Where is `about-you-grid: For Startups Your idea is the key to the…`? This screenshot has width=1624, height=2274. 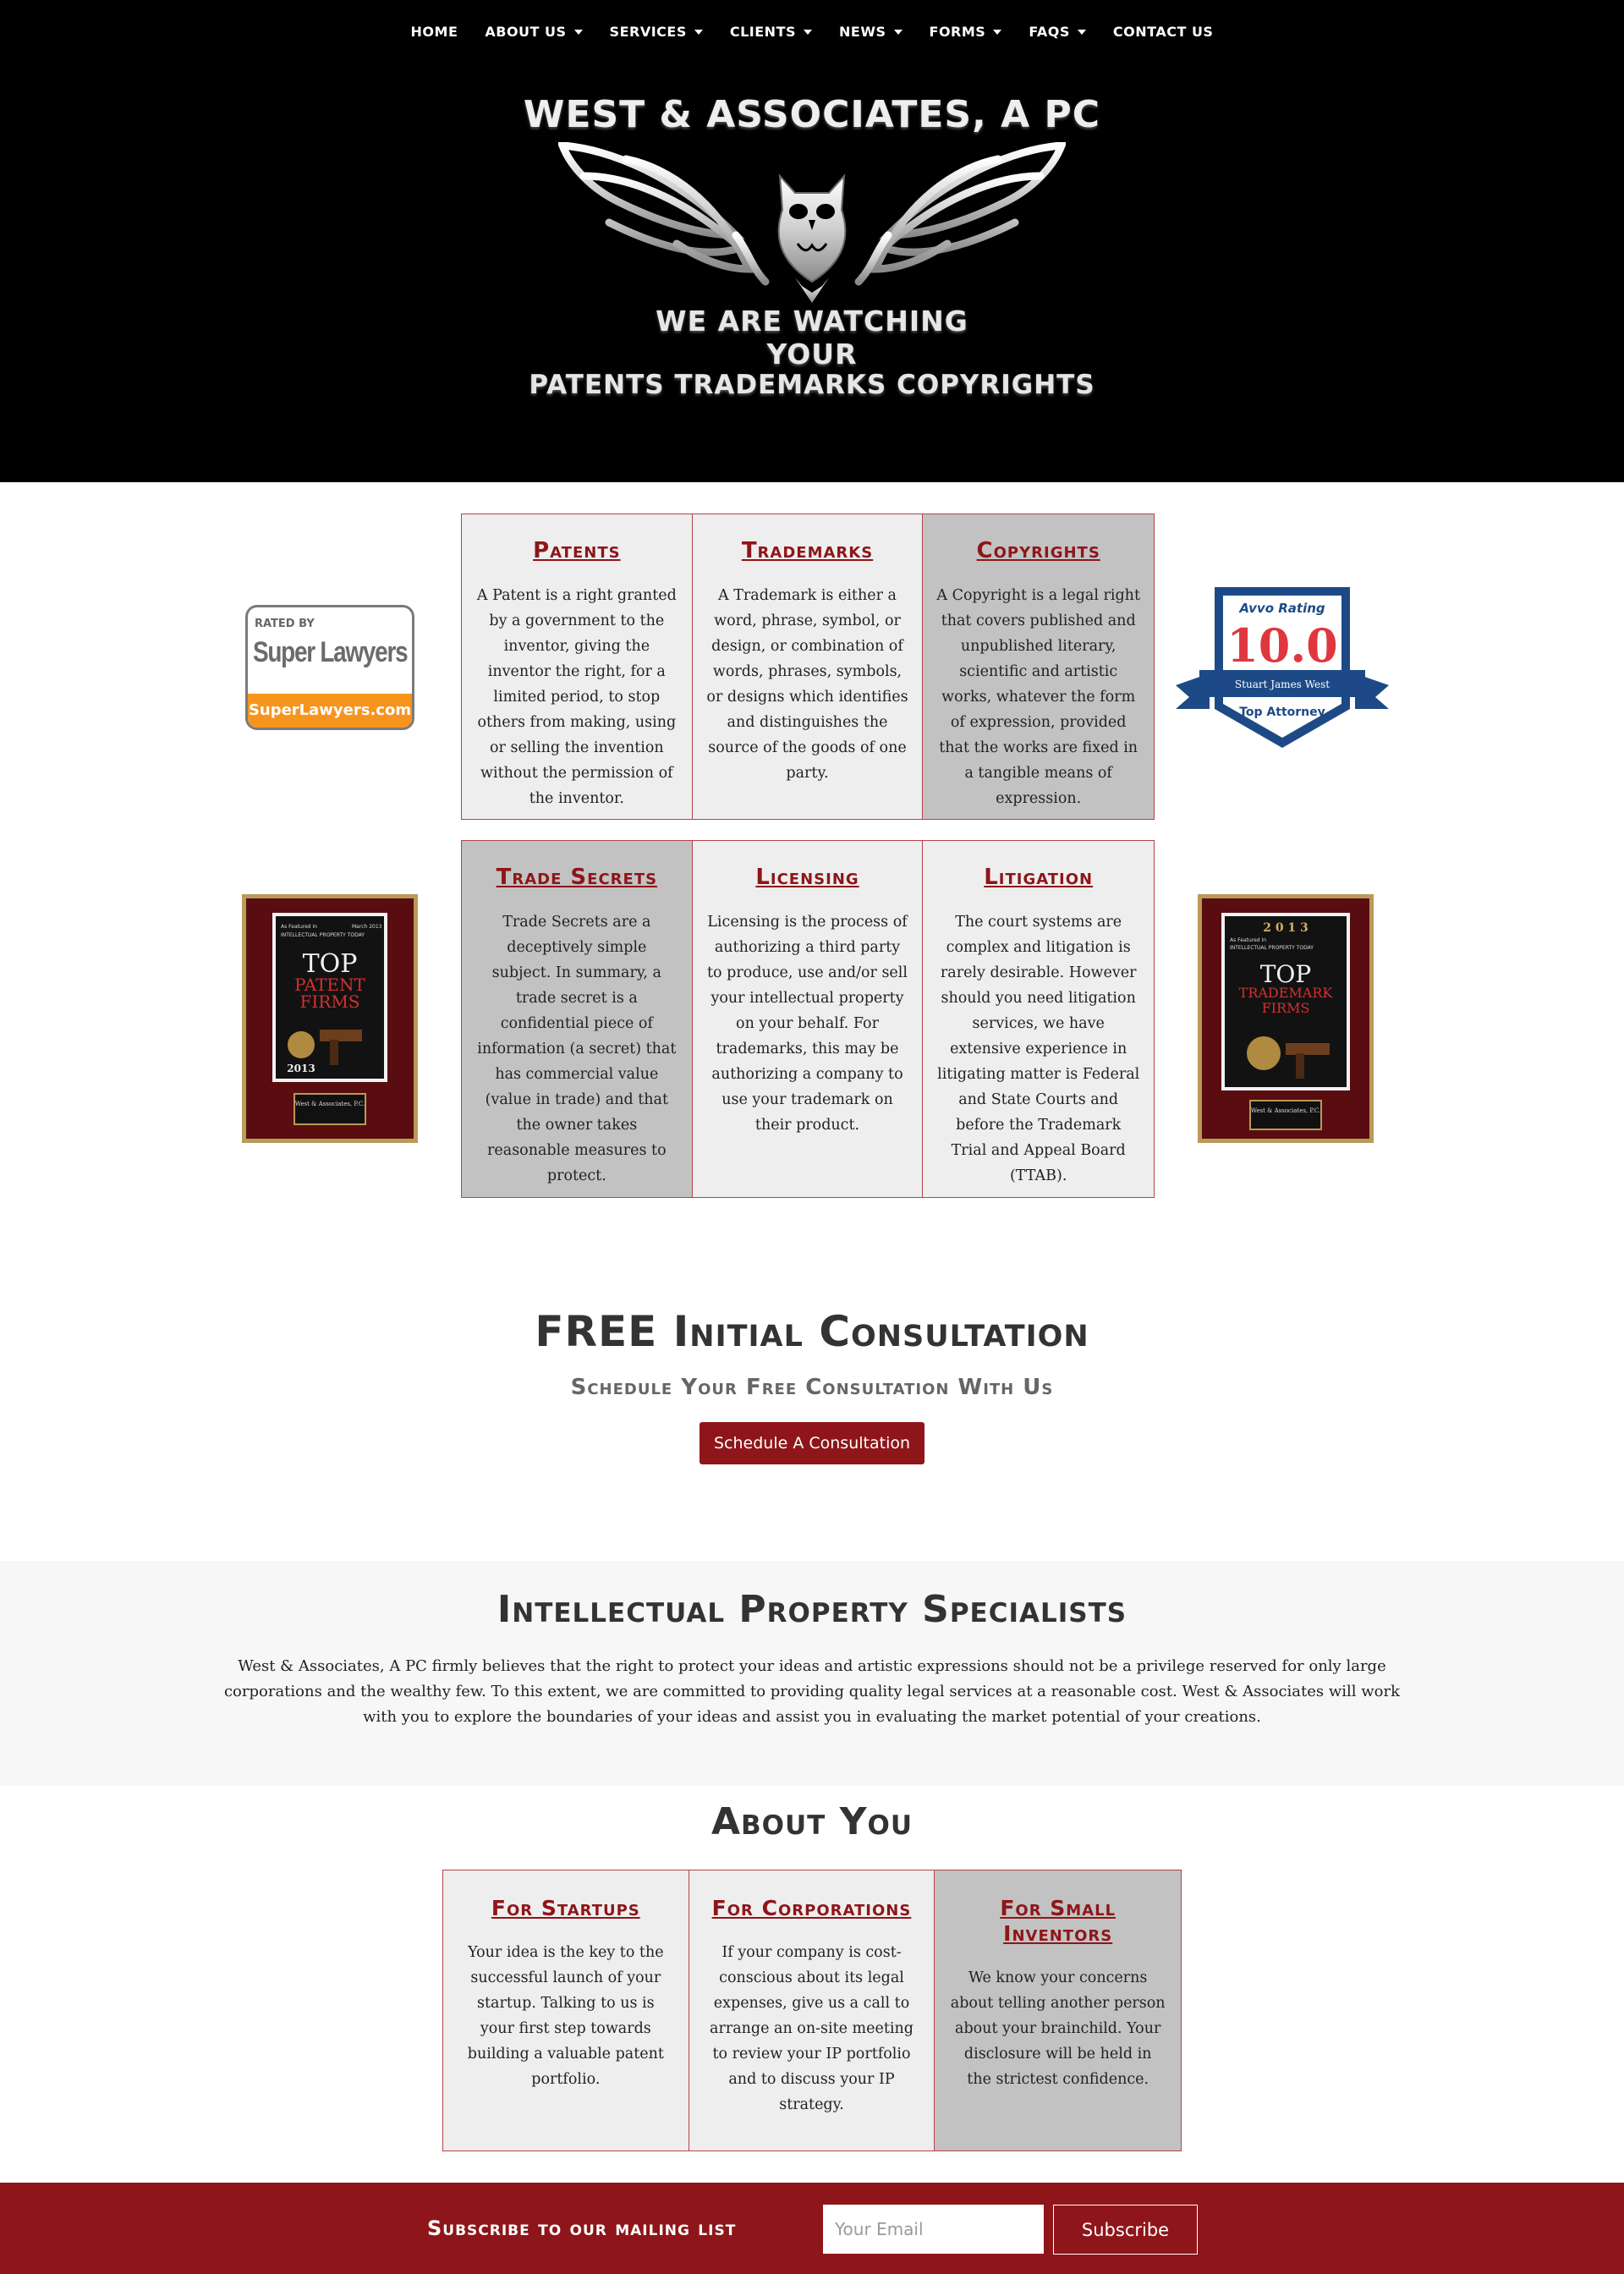
about-you-grid: For Startups Your idea is the key to the… is located at coordinates (812, 2011).